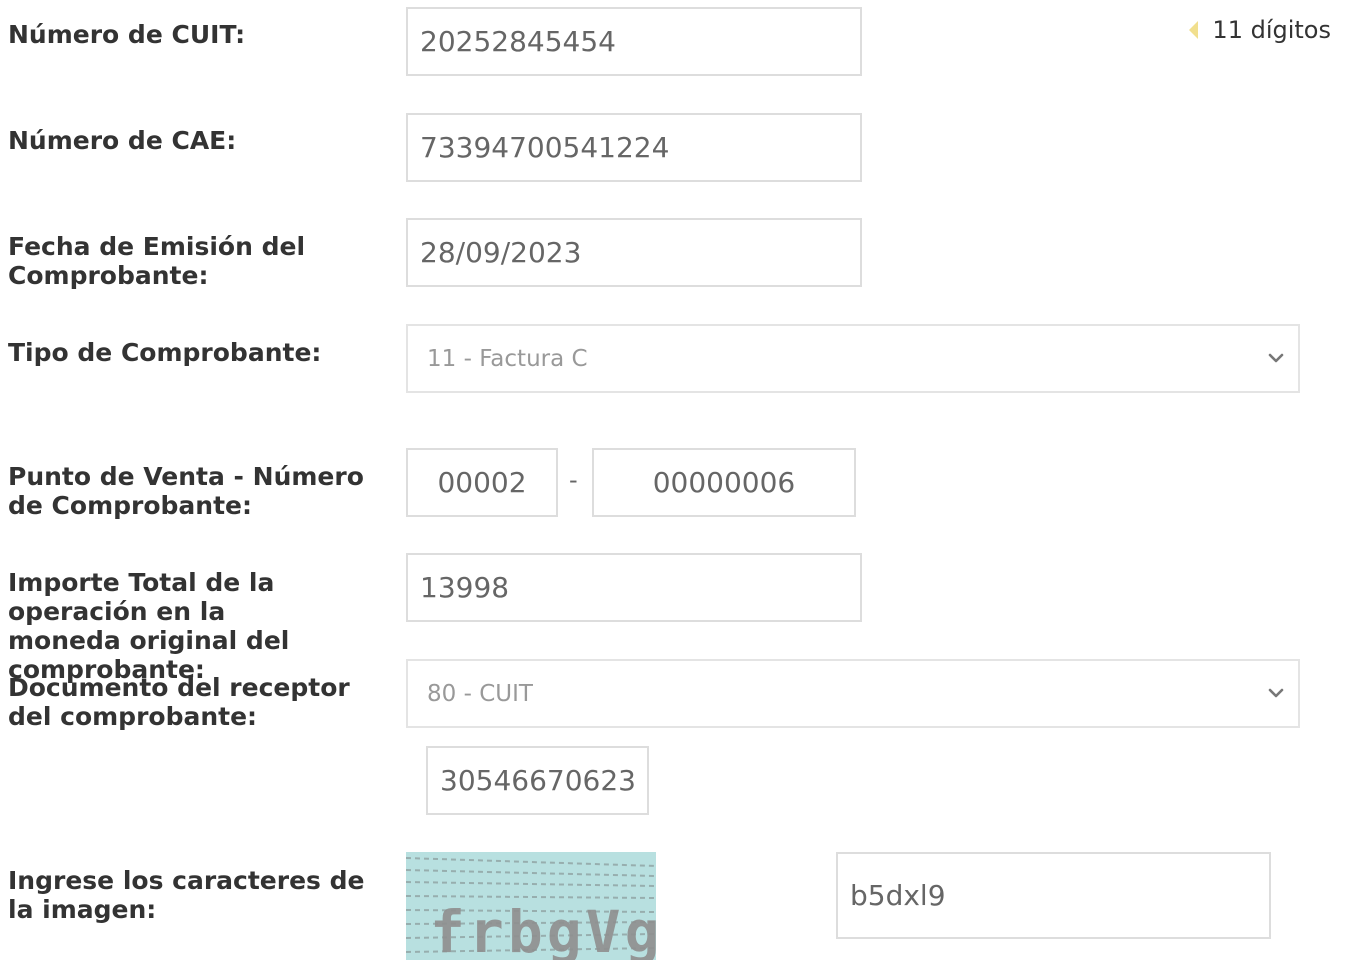  What do you see at coordinates (634, 252) in the screenshot?
I see `fecha-input` at bounding box center [634, 252].